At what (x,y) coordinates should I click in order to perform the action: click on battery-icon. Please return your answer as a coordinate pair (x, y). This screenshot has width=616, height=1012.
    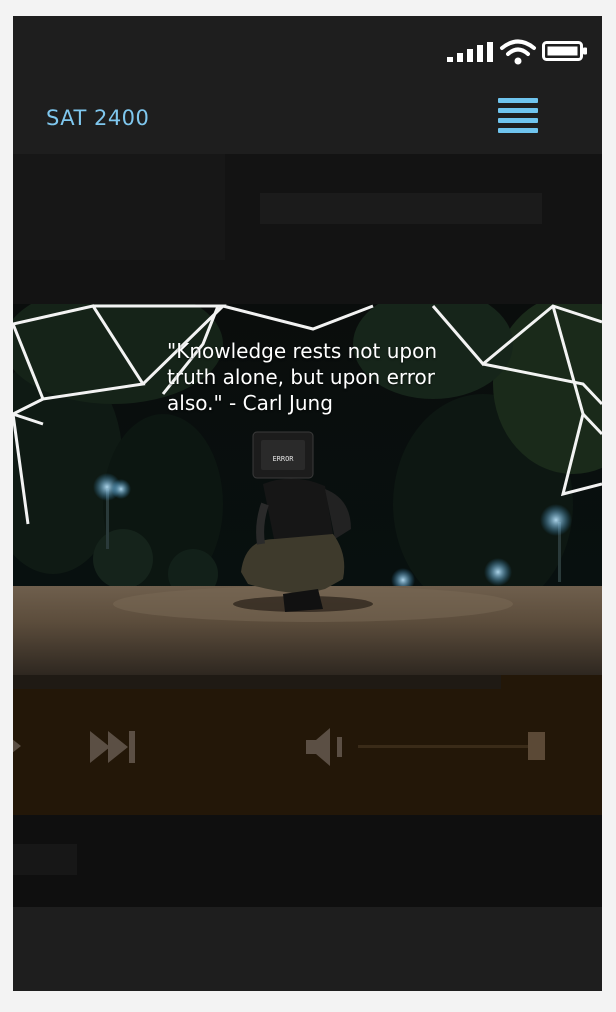
    Looking at the image, I should click on (564, 51).